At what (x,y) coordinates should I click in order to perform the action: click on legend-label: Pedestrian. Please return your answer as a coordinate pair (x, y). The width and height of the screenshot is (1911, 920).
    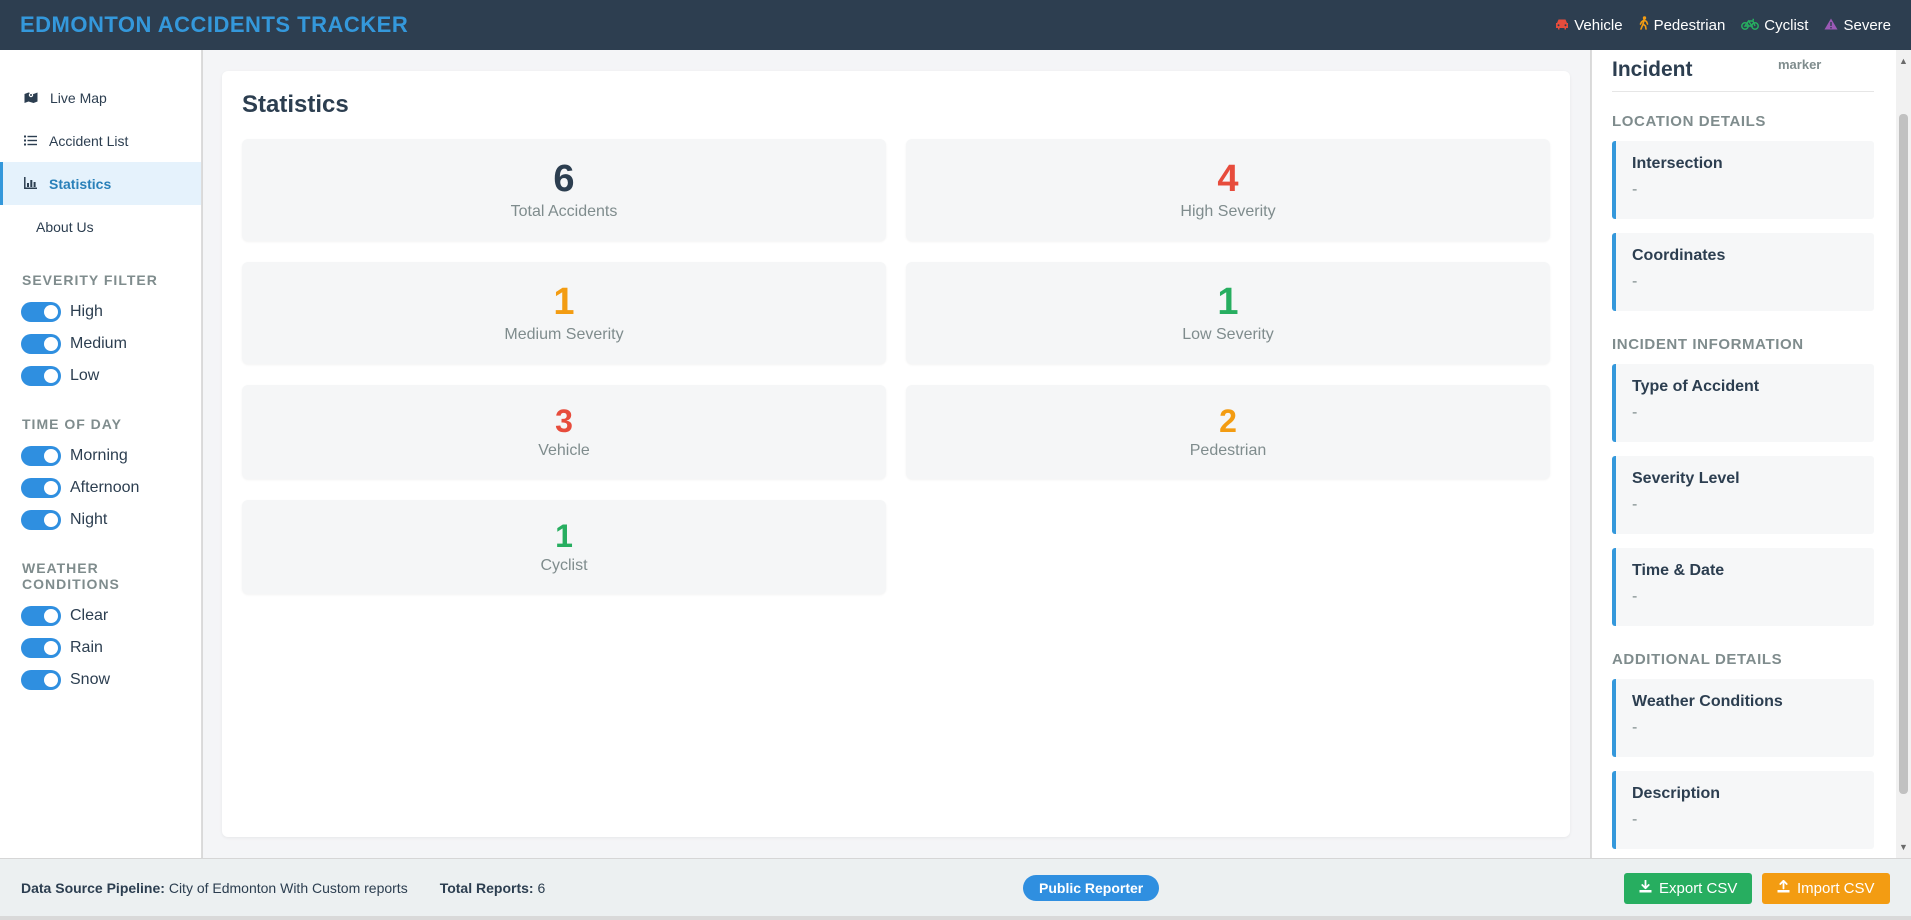
    Looking at the image, I should click on (1689, 25).